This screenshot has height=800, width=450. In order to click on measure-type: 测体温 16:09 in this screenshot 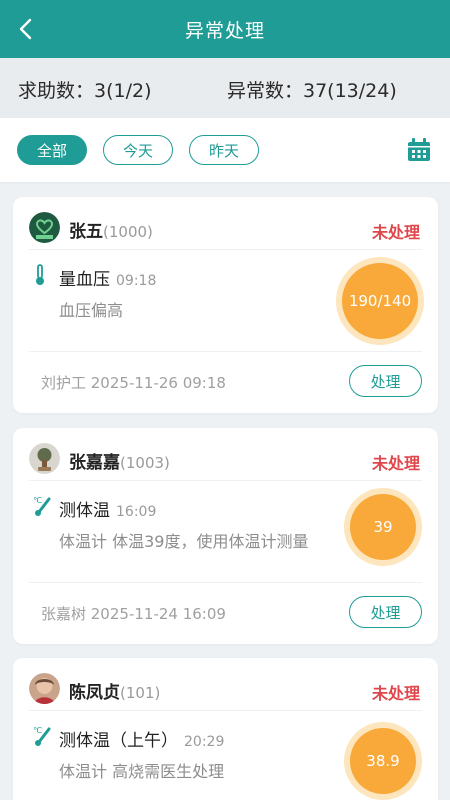, I will do `click(107, 508)`.